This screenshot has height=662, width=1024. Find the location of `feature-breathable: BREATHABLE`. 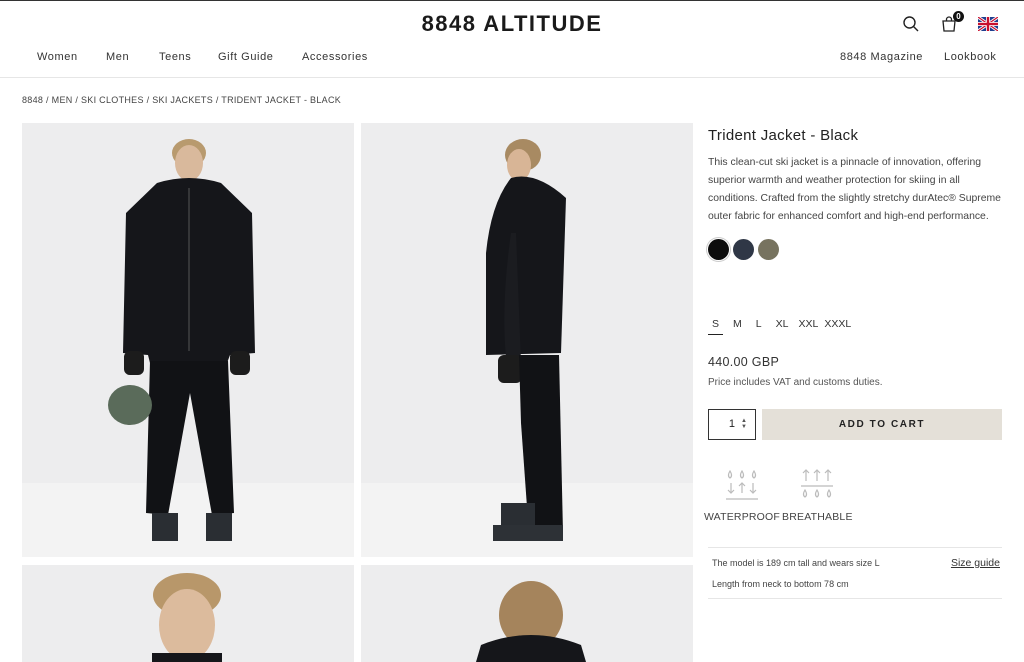

feature-breathable: BREATHABLE is located at coordinates (817, 495).